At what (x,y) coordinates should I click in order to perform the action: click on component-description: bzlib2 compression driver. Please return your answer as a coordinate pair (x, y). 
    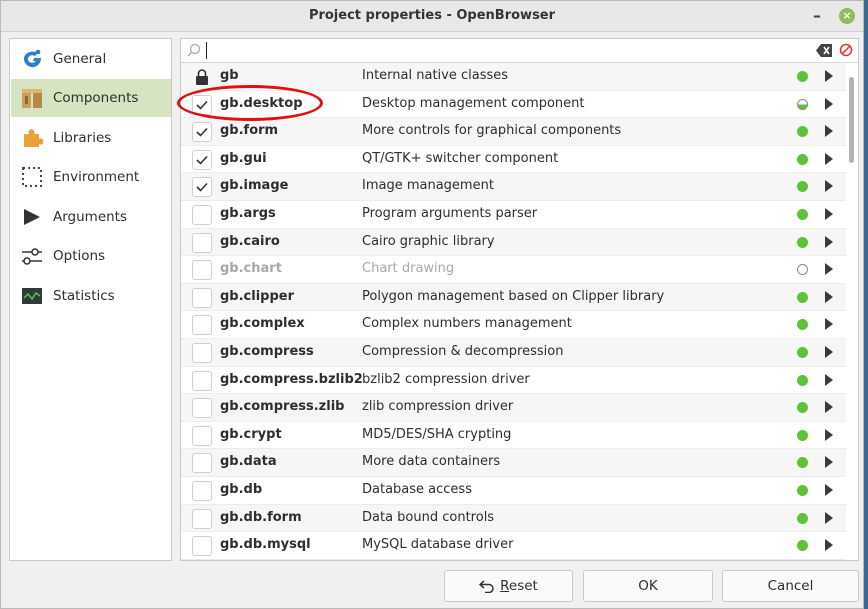
    Looking at the image, I should click on (446, 379).